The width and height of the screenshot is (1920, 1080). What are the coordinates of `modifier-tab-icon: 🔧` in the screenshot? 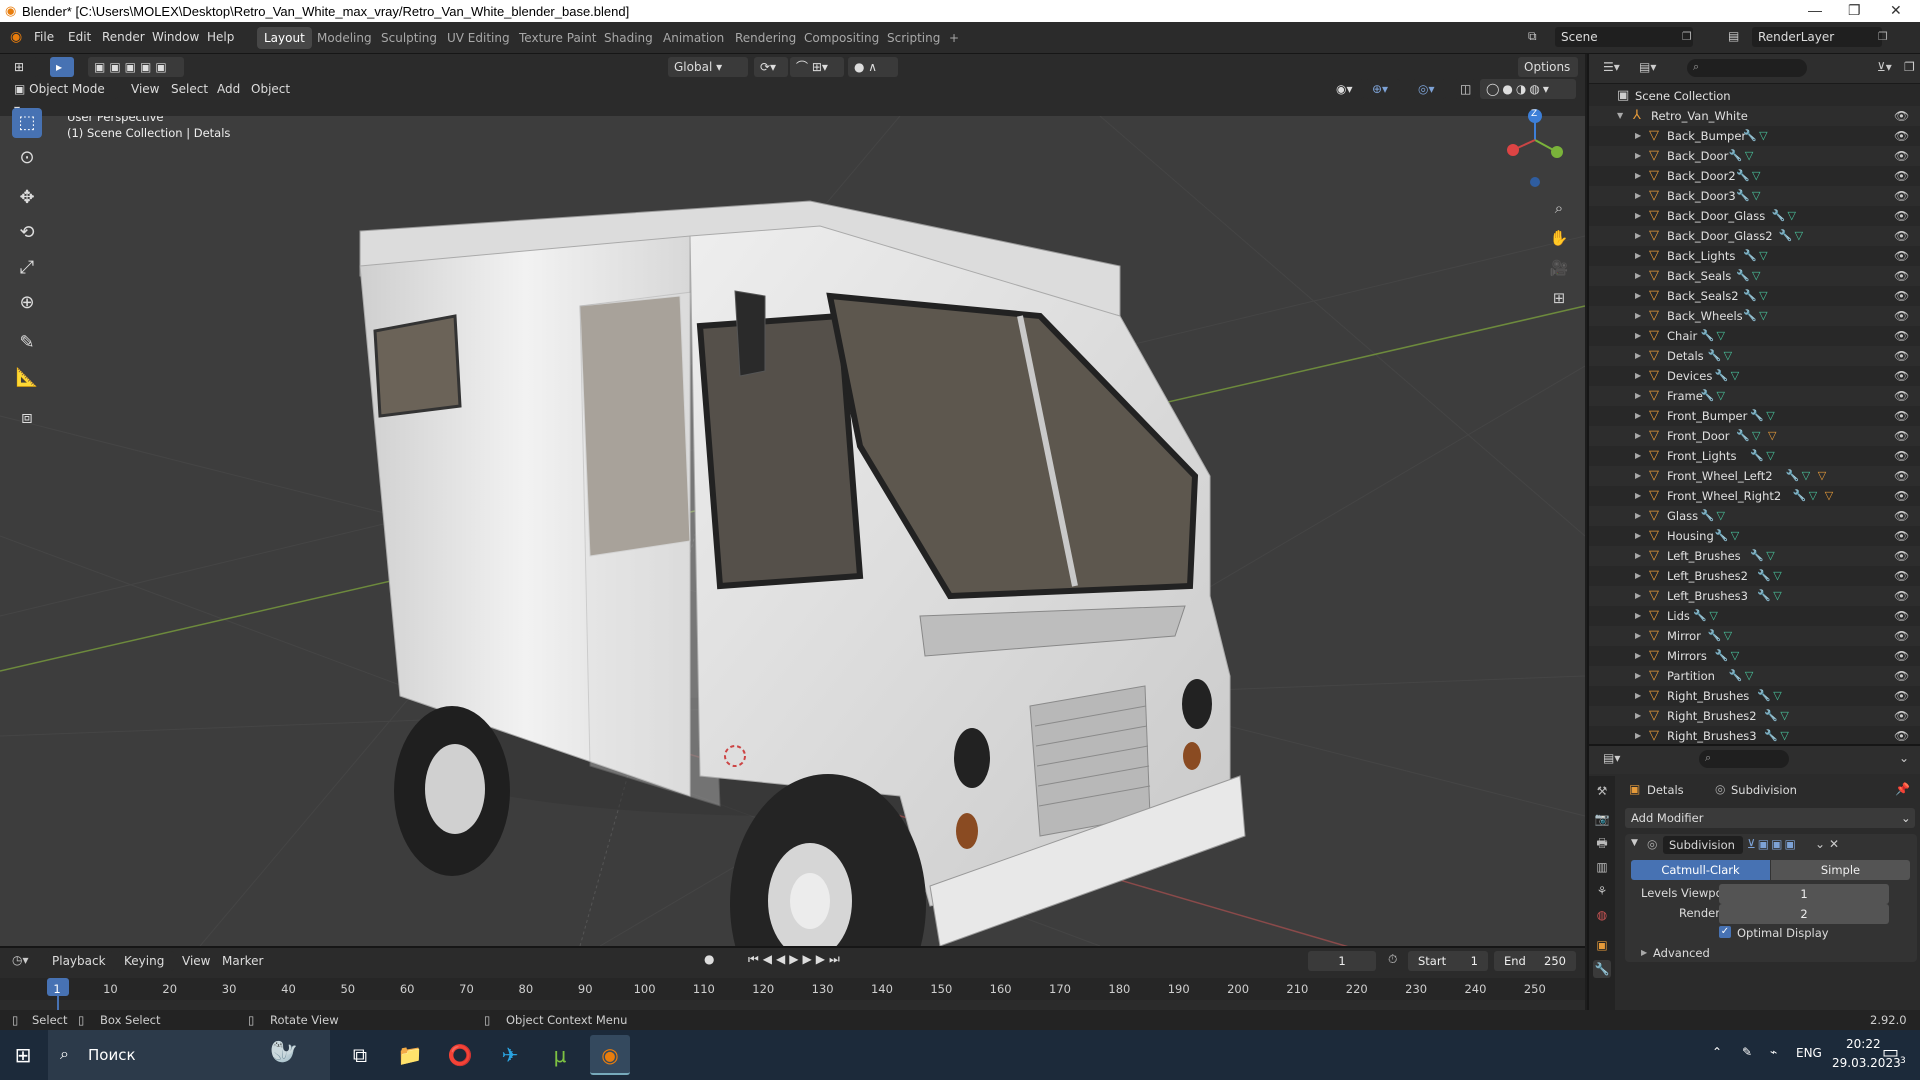 It's located at (1602, 969).